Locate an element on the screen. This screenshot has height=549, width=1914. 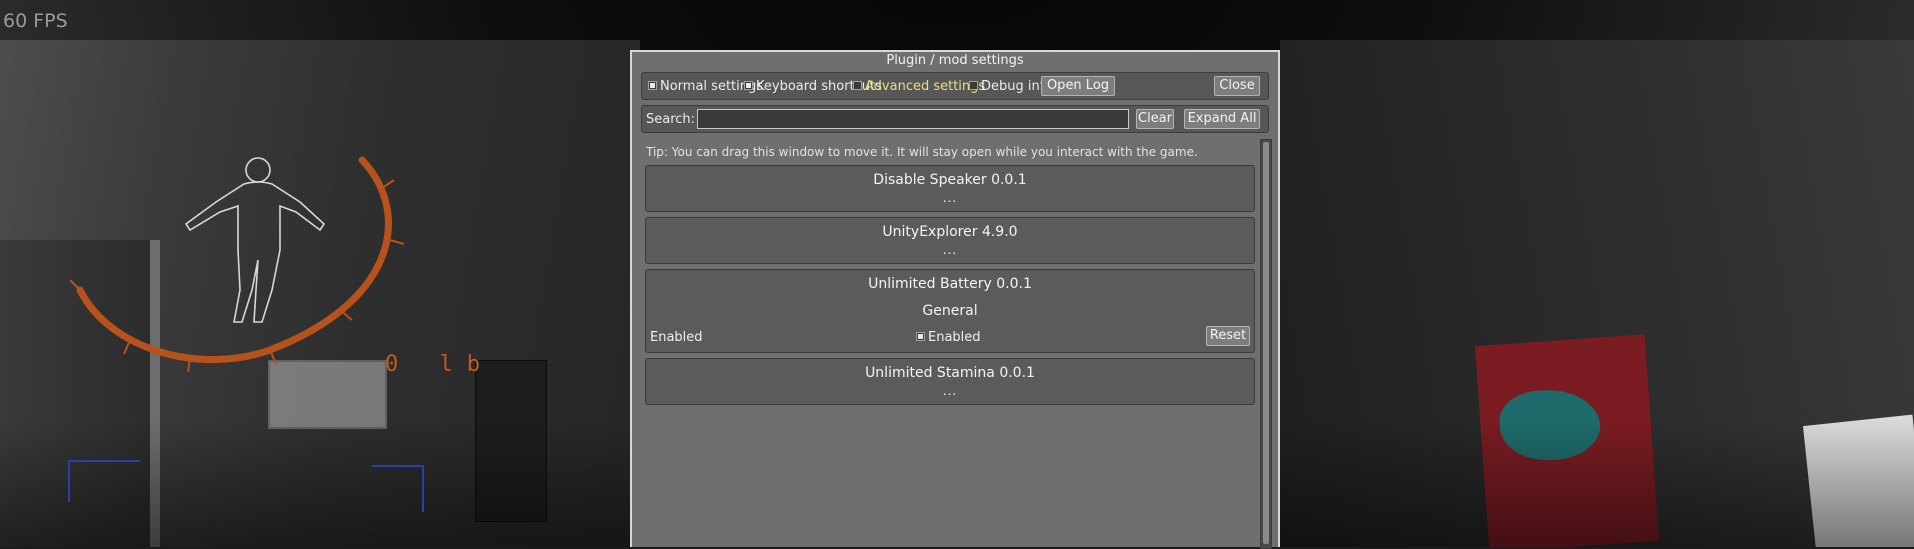
enabled-toggle: Enabled is located at coordinates (948, 337).